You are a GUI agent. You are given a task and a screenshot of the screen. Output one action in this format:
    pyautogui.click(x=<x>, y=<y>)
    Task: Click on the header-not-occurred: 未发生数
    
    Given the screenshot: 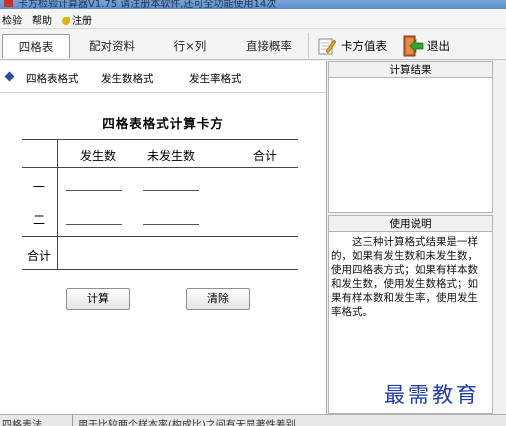 What is the action you would take?
    pyautogui.click(x=171, y=156)
    